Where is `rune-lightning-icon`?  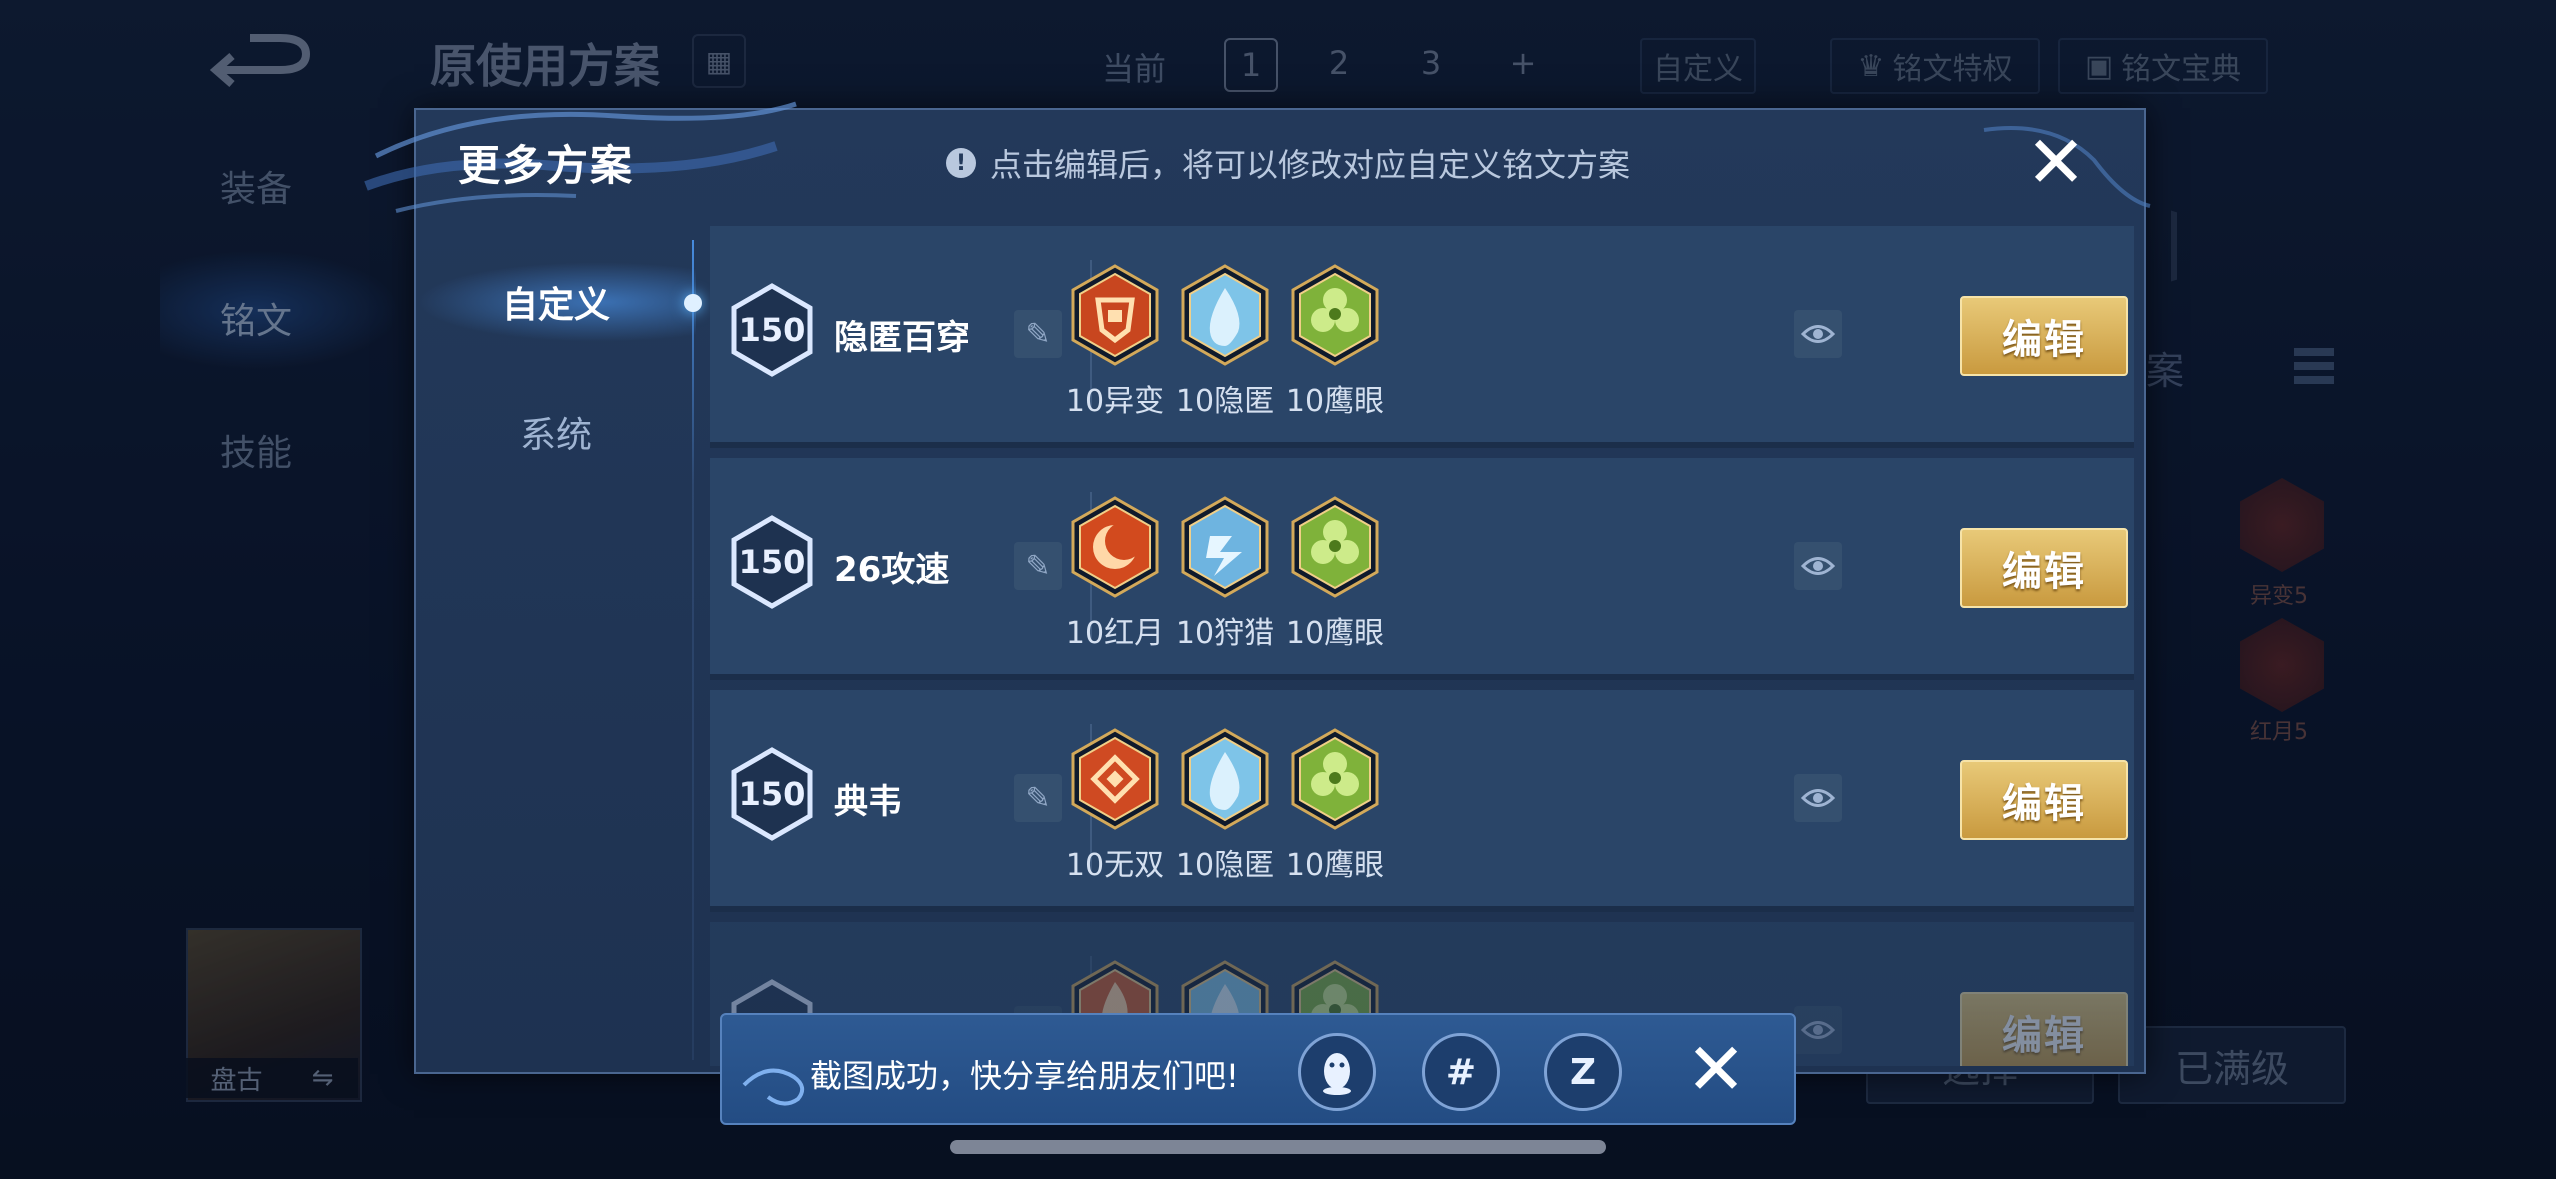
rune-lightning-icon is located at coordinates (1225, 547).